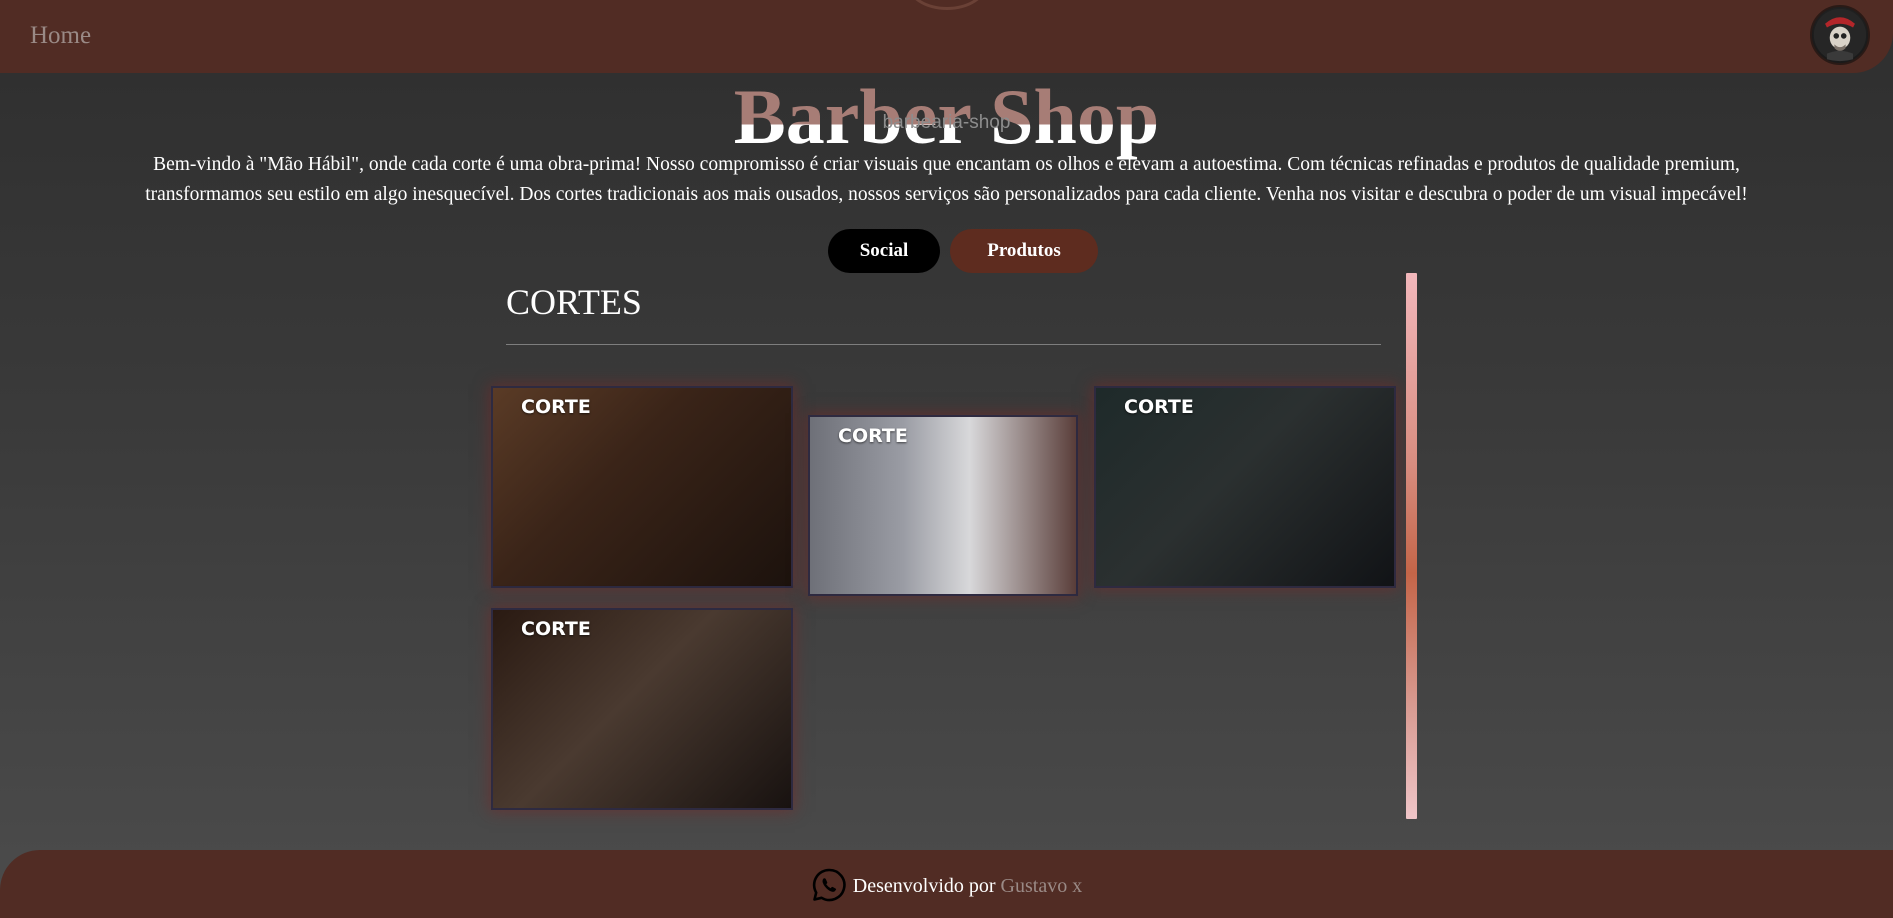  What do you see at coordinates (1411, 546) in the screenshot?
I see `gallery-scrollbar` at bounding box center [1411, 546].